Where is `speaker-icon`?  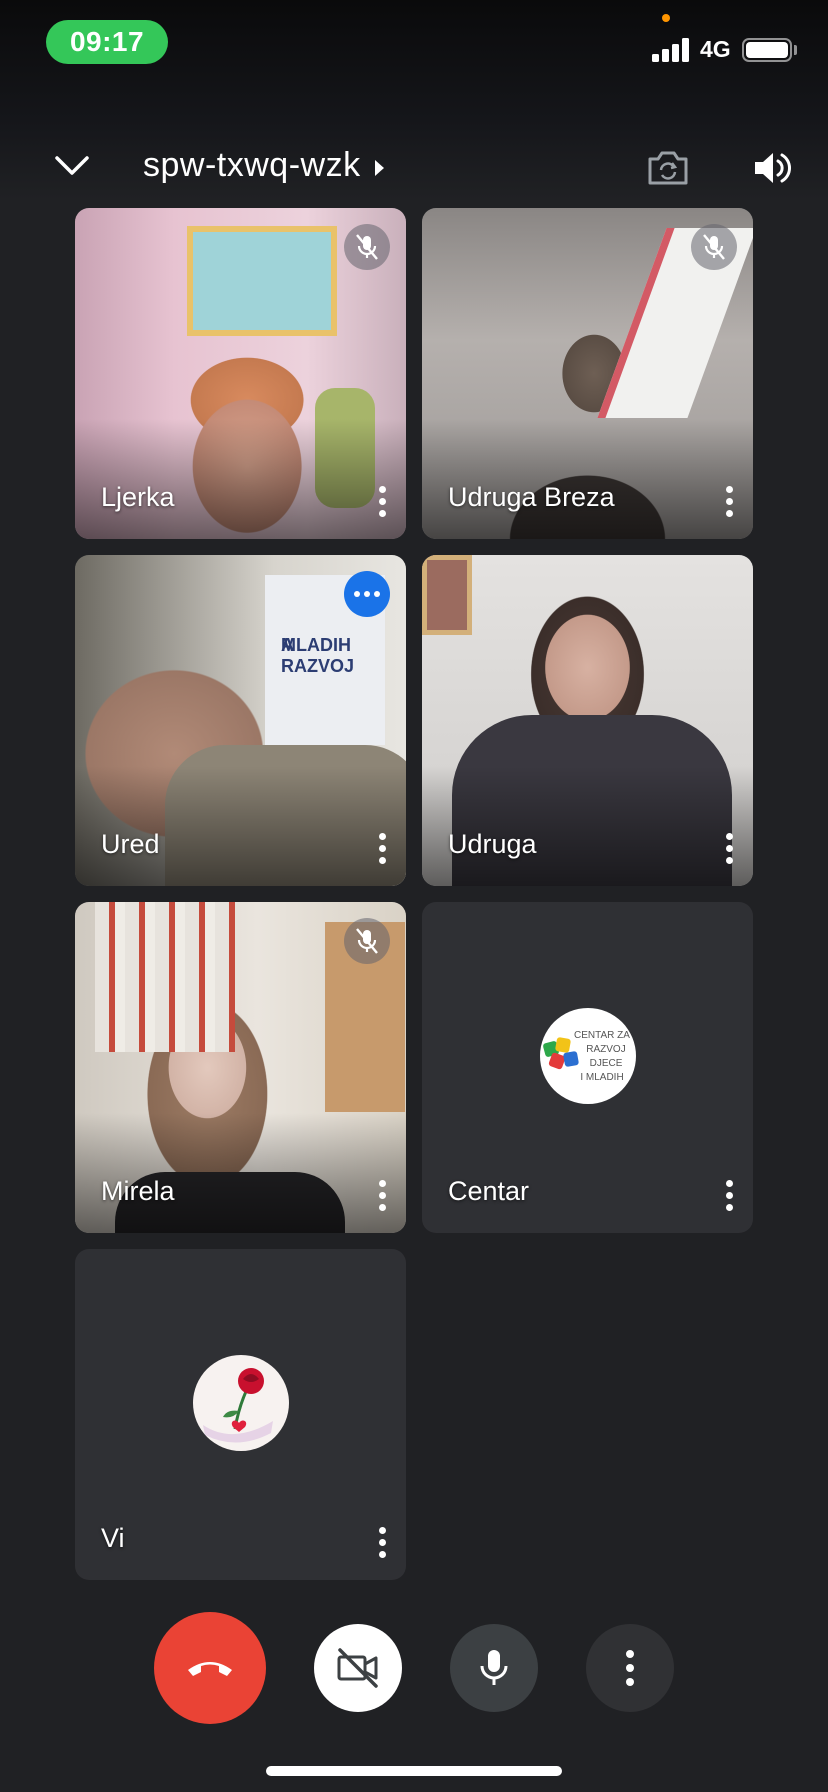 speaker-icon is located at coordinates (773, 168).